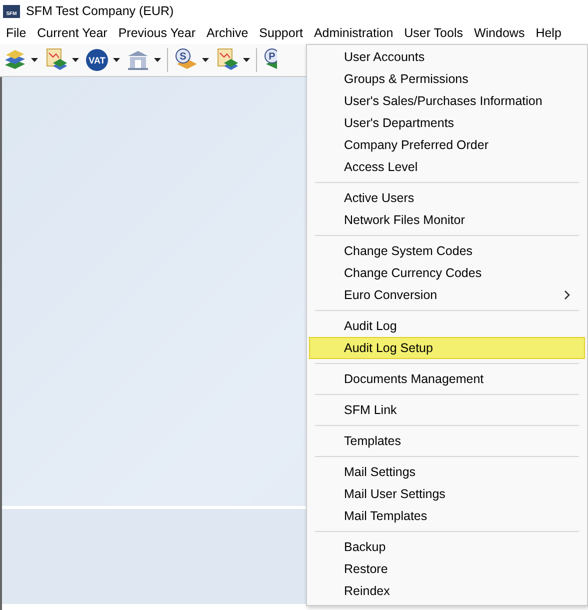 This screenshot has width=588, height=610. What do you see at coordinates (548, 33) in the screenshot?
I see `menu-bar-item: Help` at bounding box center [548, 33].